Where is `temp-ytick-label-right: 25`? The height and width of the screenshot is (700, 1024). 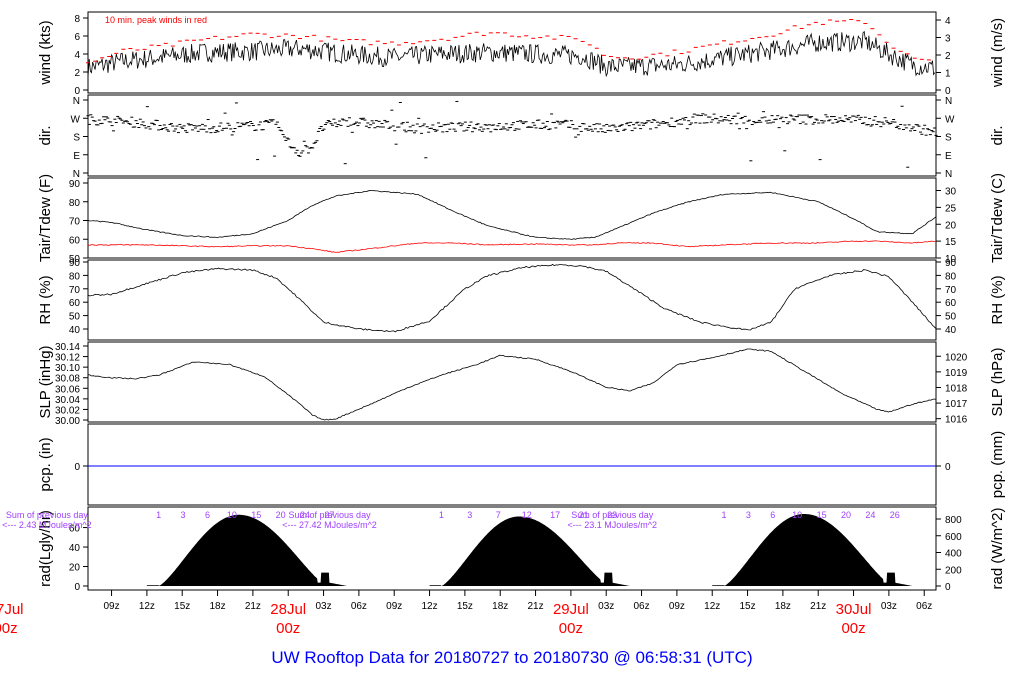
temp-ytick-label-right: 25 is located at coordinates (951, 208).